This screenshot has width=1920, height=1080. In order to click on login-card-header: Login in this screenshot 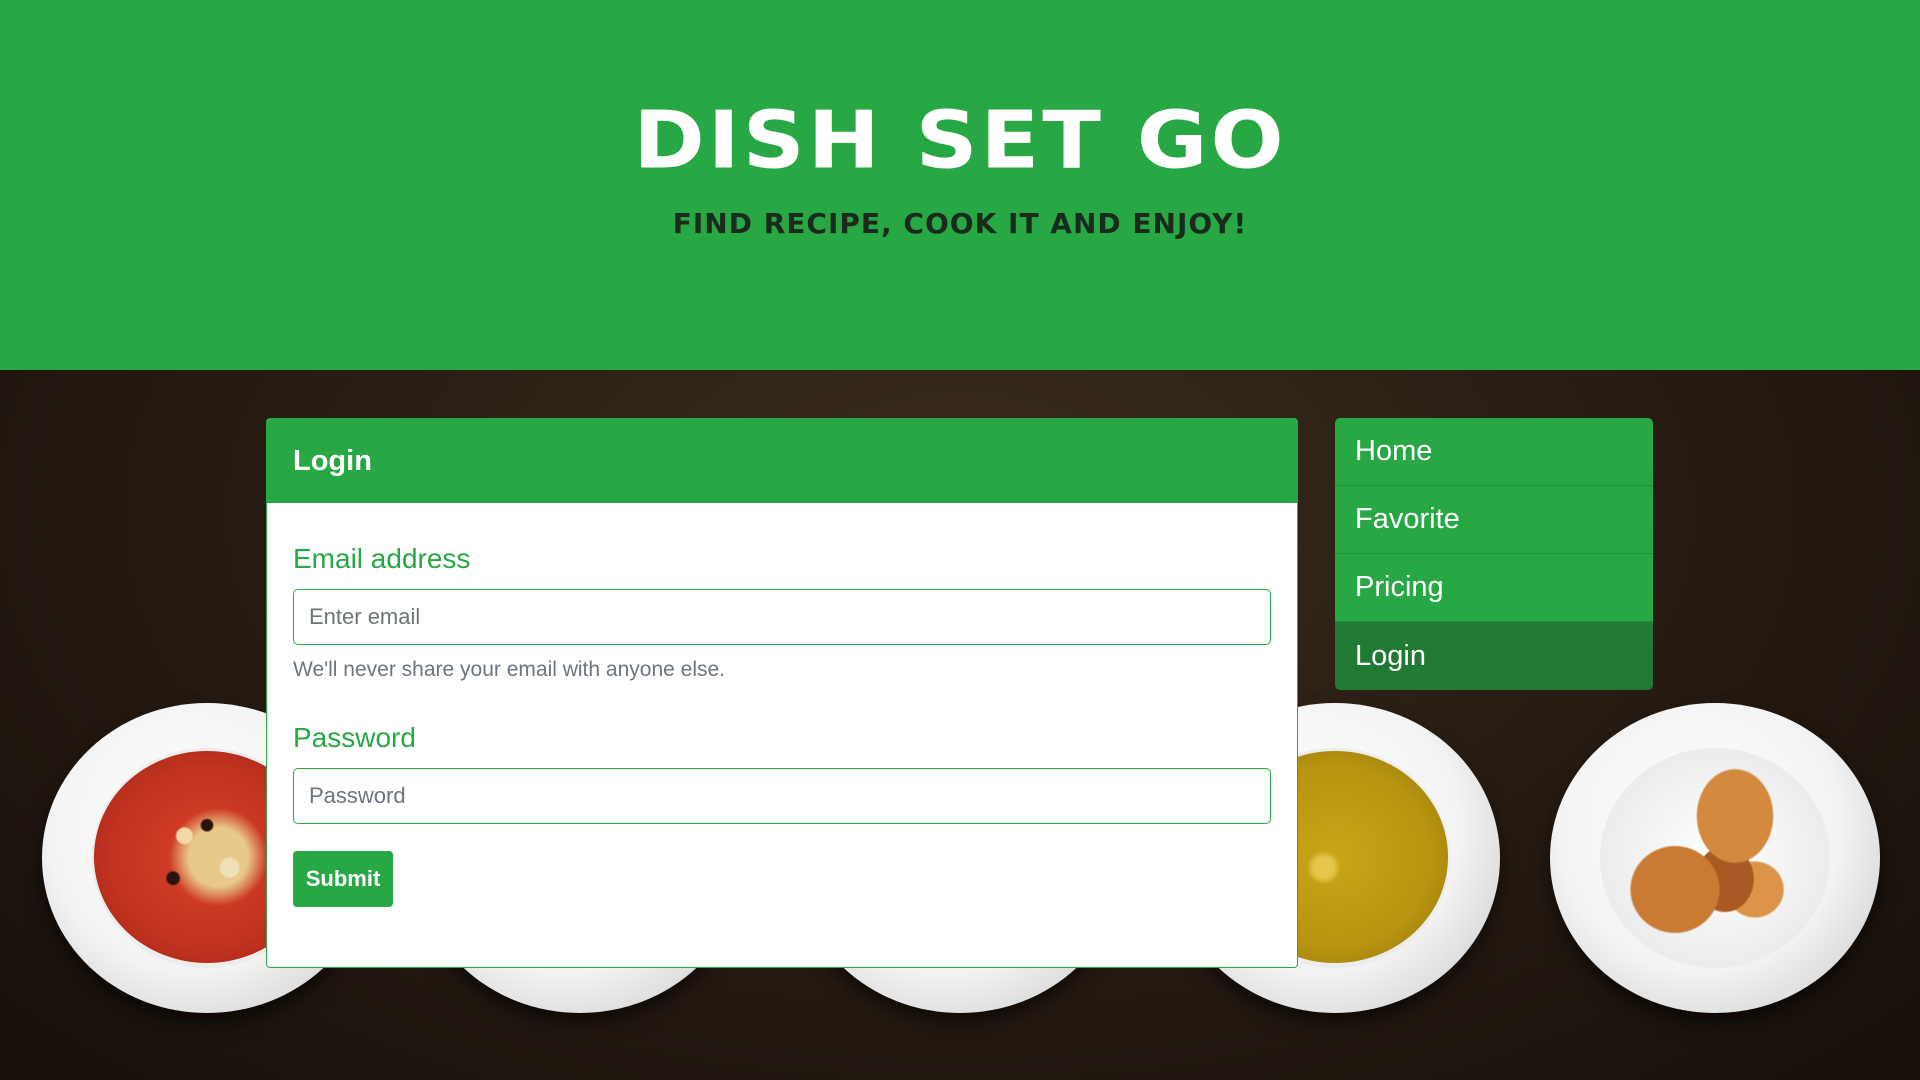, I will do `click(782, 461)`.